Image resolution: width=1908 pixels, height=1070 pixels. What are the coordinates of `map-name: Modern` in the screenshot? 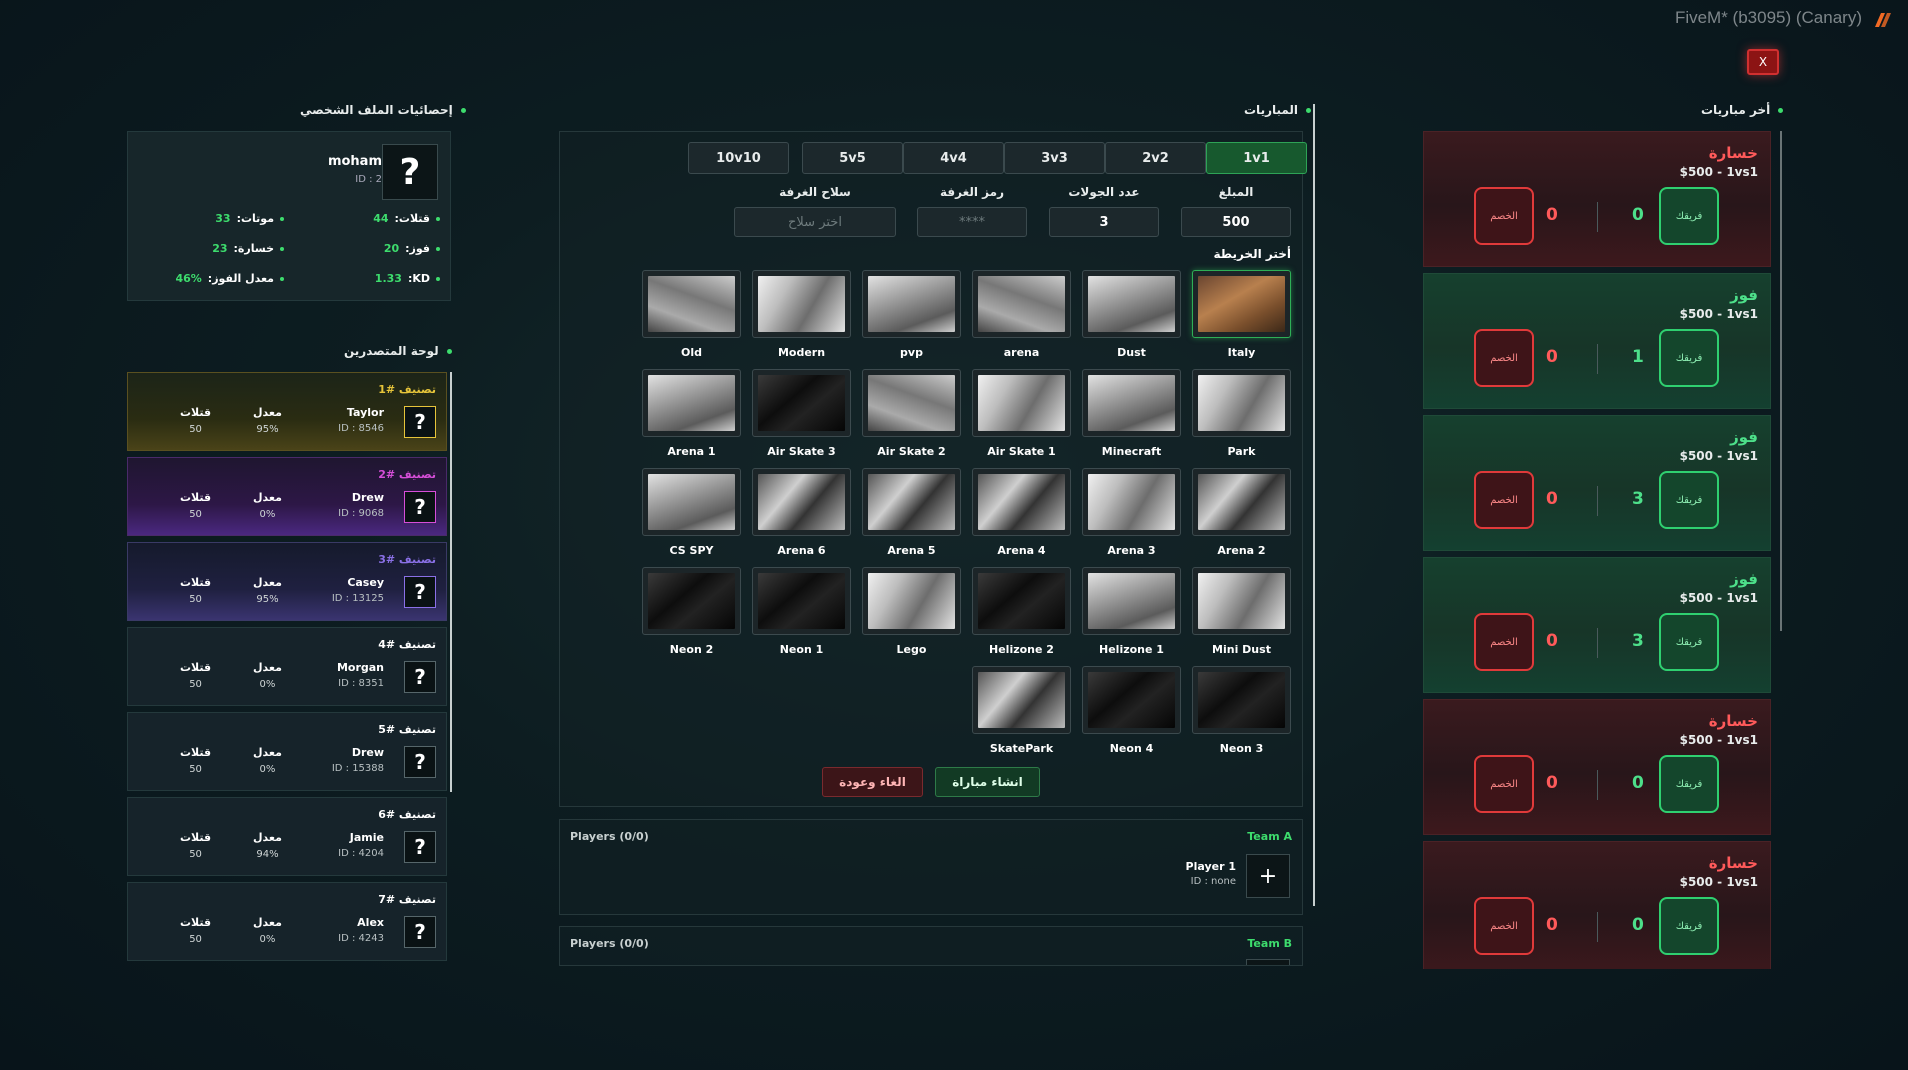 It's located at (801, 352).